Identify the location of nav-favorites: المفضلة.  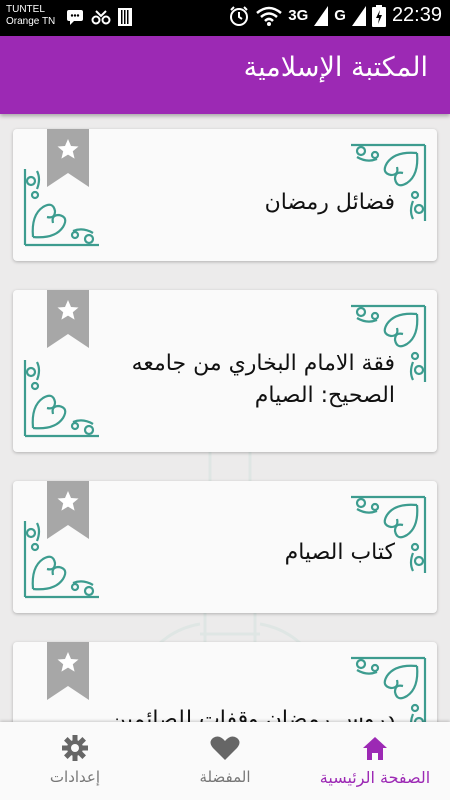
(225, 761).